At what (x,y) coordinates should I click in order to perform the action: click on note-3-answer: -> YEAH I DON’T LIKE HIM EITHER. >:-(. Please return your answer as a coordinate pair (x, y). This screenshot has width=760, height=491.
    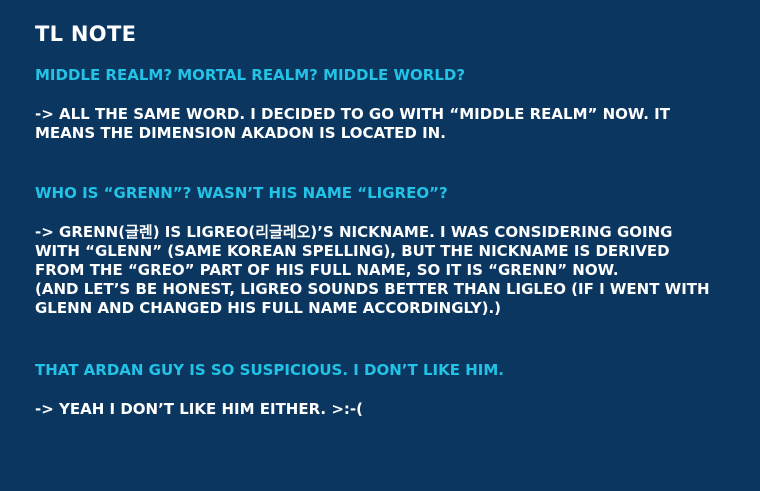
    Looking at the image, I should click on (382, 409).